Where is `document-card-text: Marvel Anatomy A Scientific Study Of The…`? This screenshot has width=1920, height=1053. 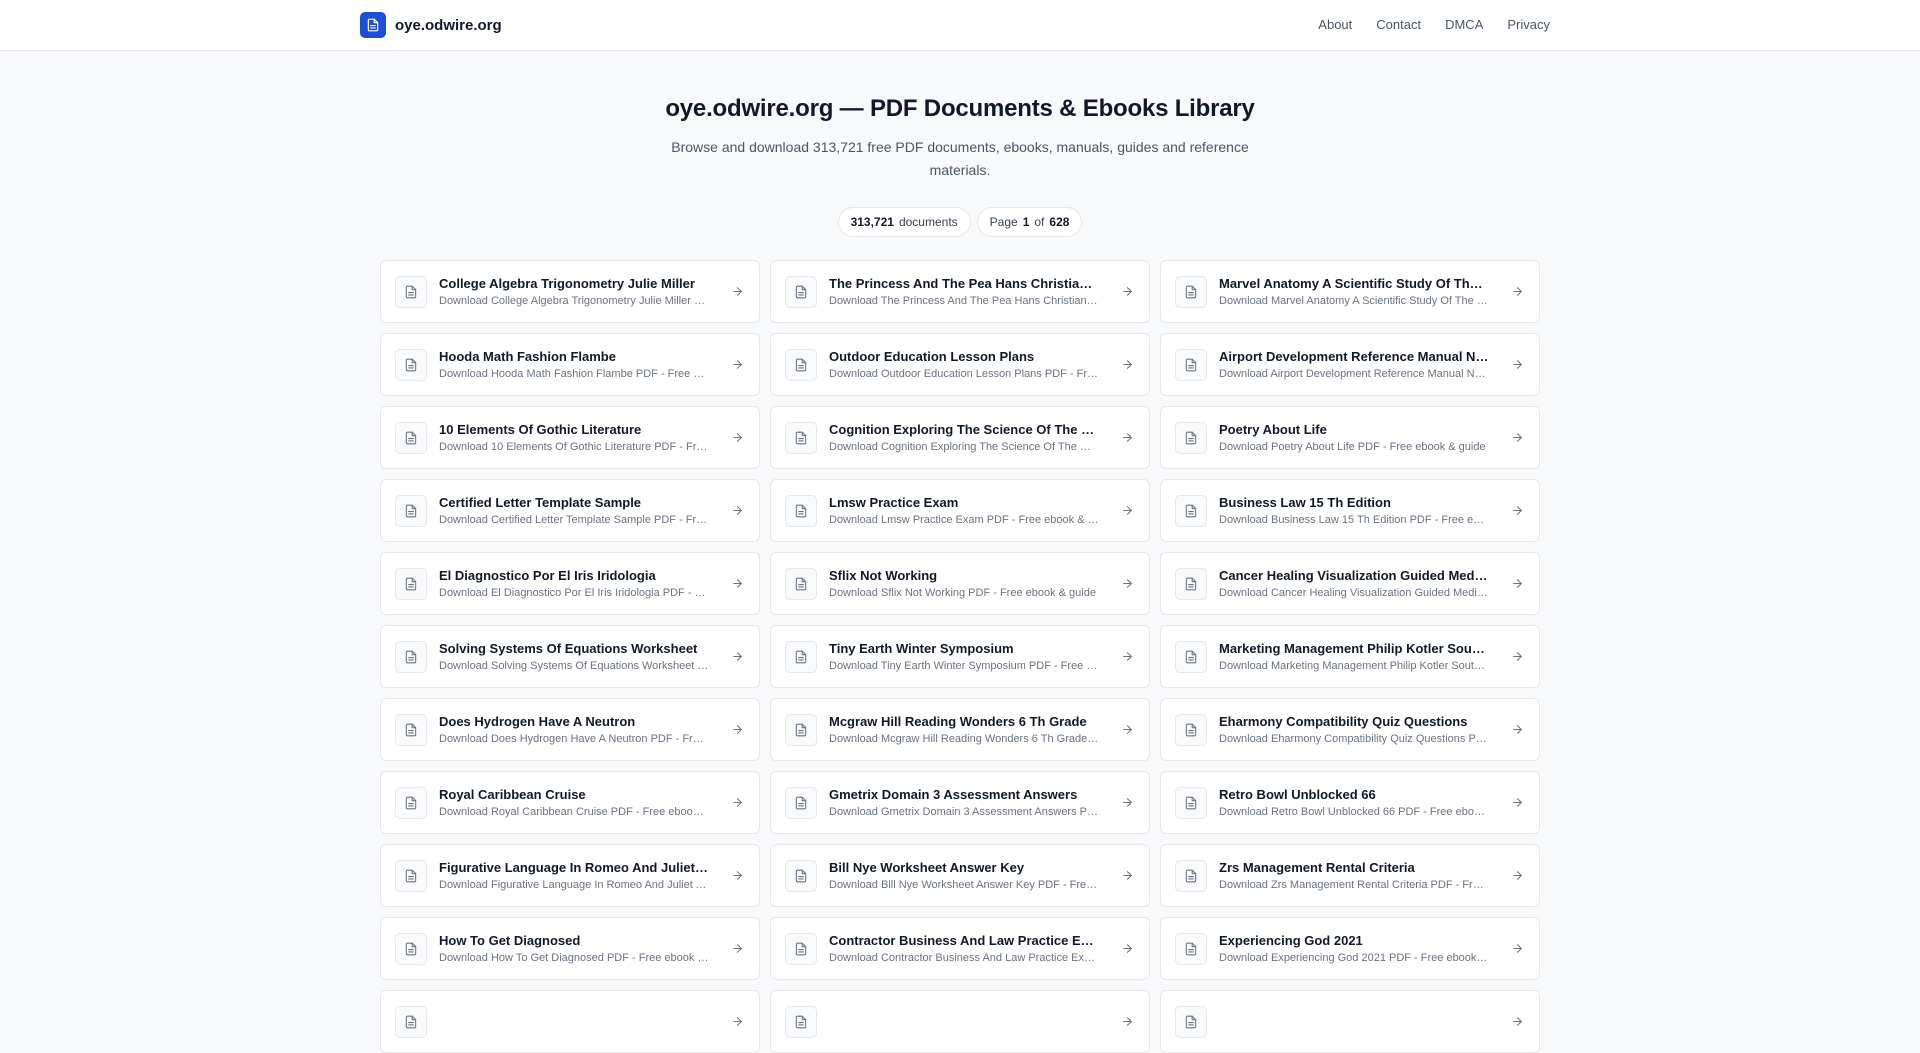
document-card-text: Marvel Anatomy A Scientific Study Of The… is located at coordinates (1354, 291).